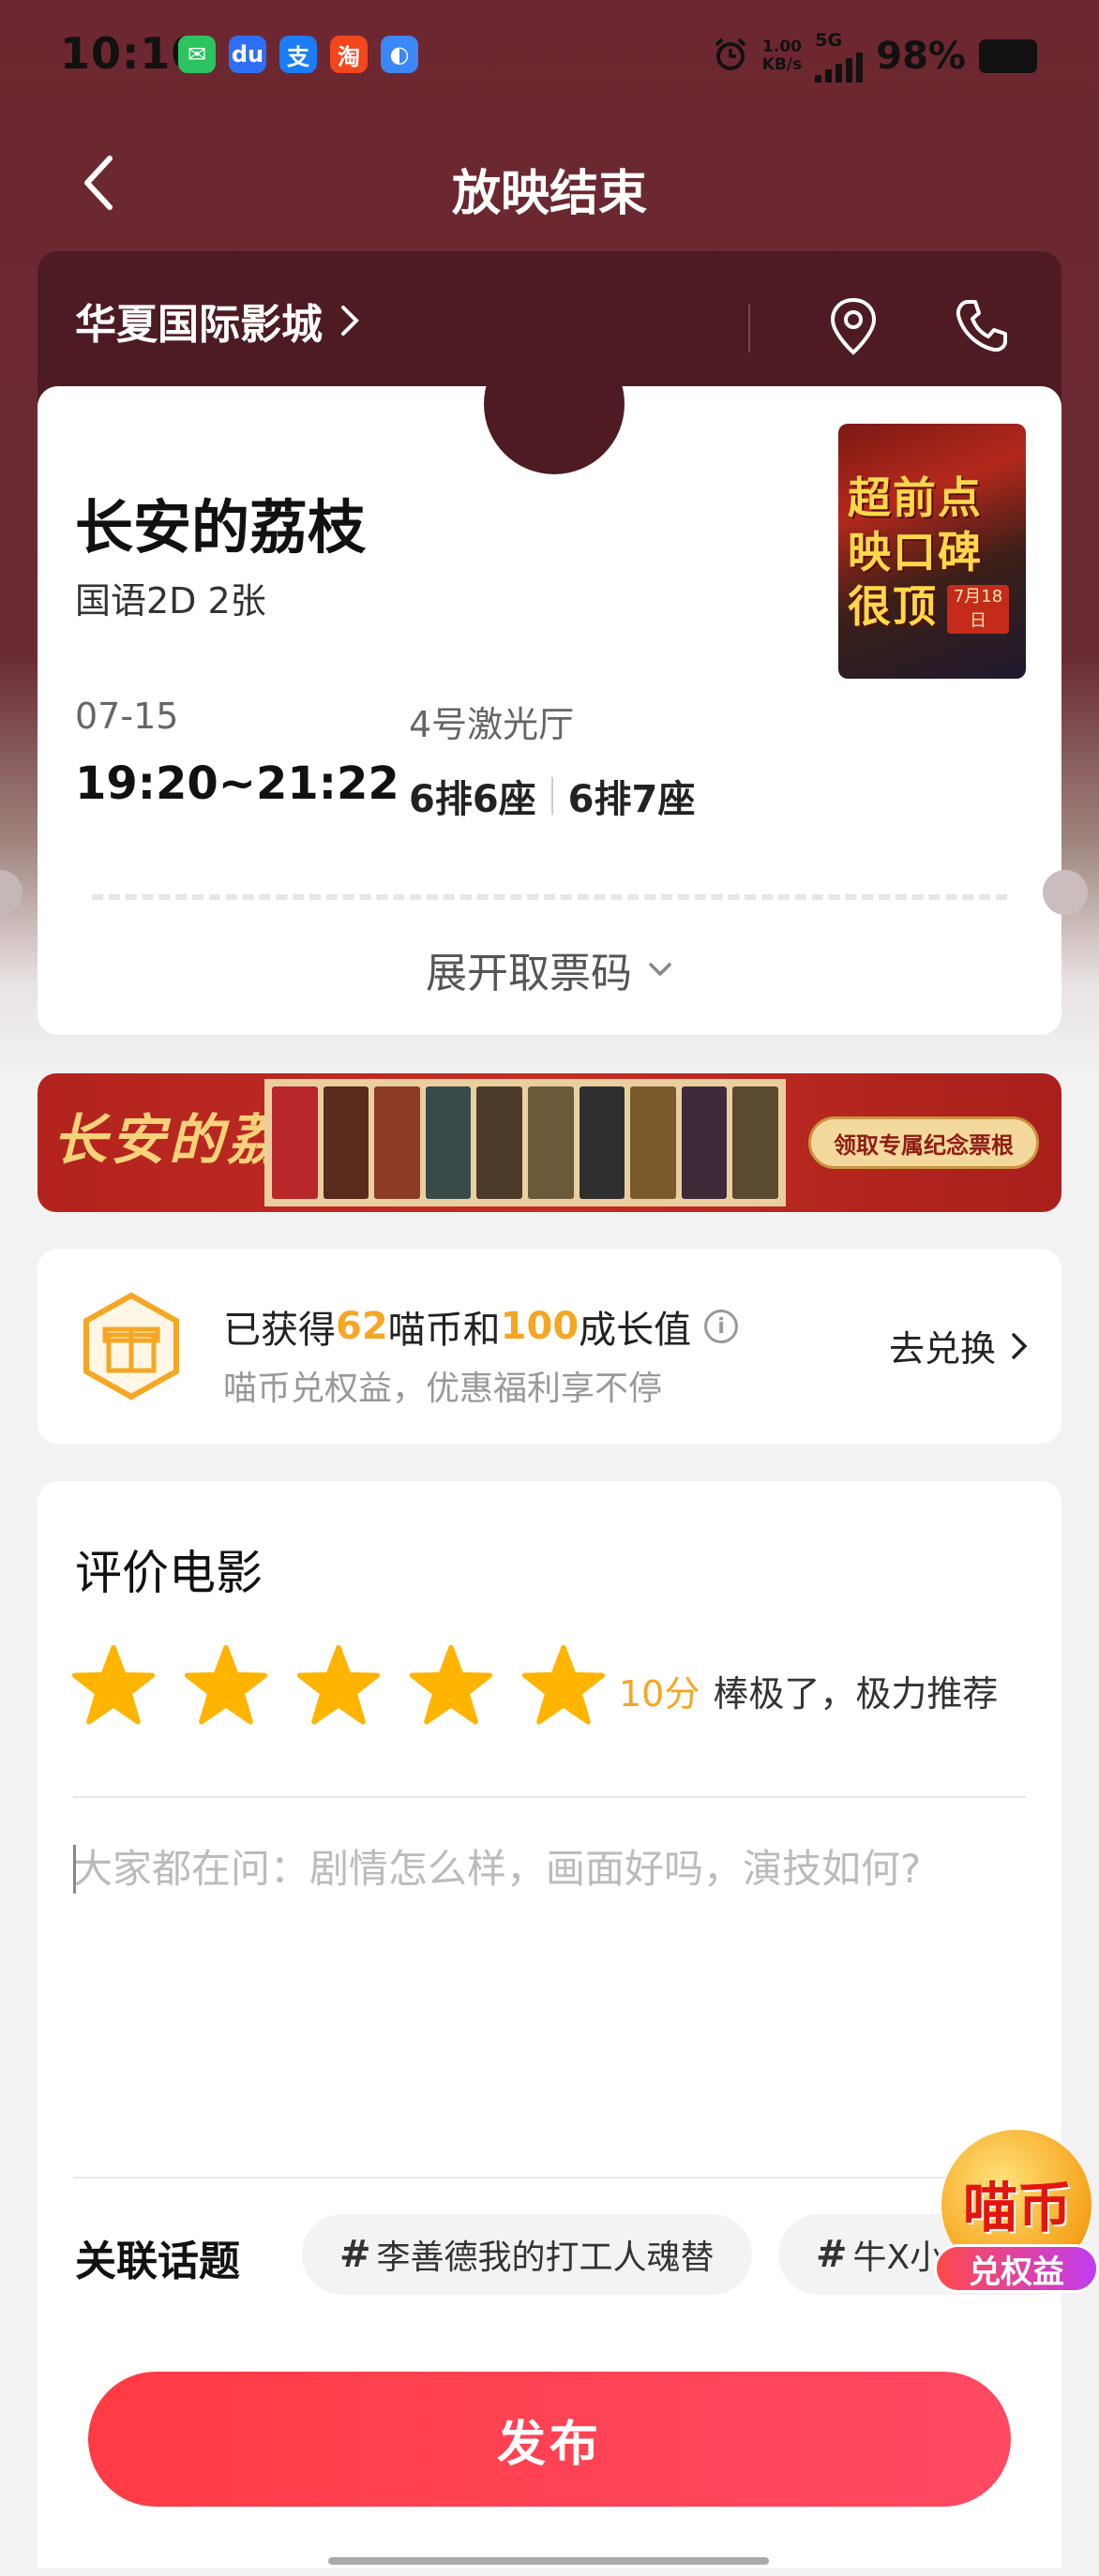  What do you see at coordinates (958, 1346) in the screenshot?
I see `exchange-button: 去兑换` at bounding box center [958, 1346].